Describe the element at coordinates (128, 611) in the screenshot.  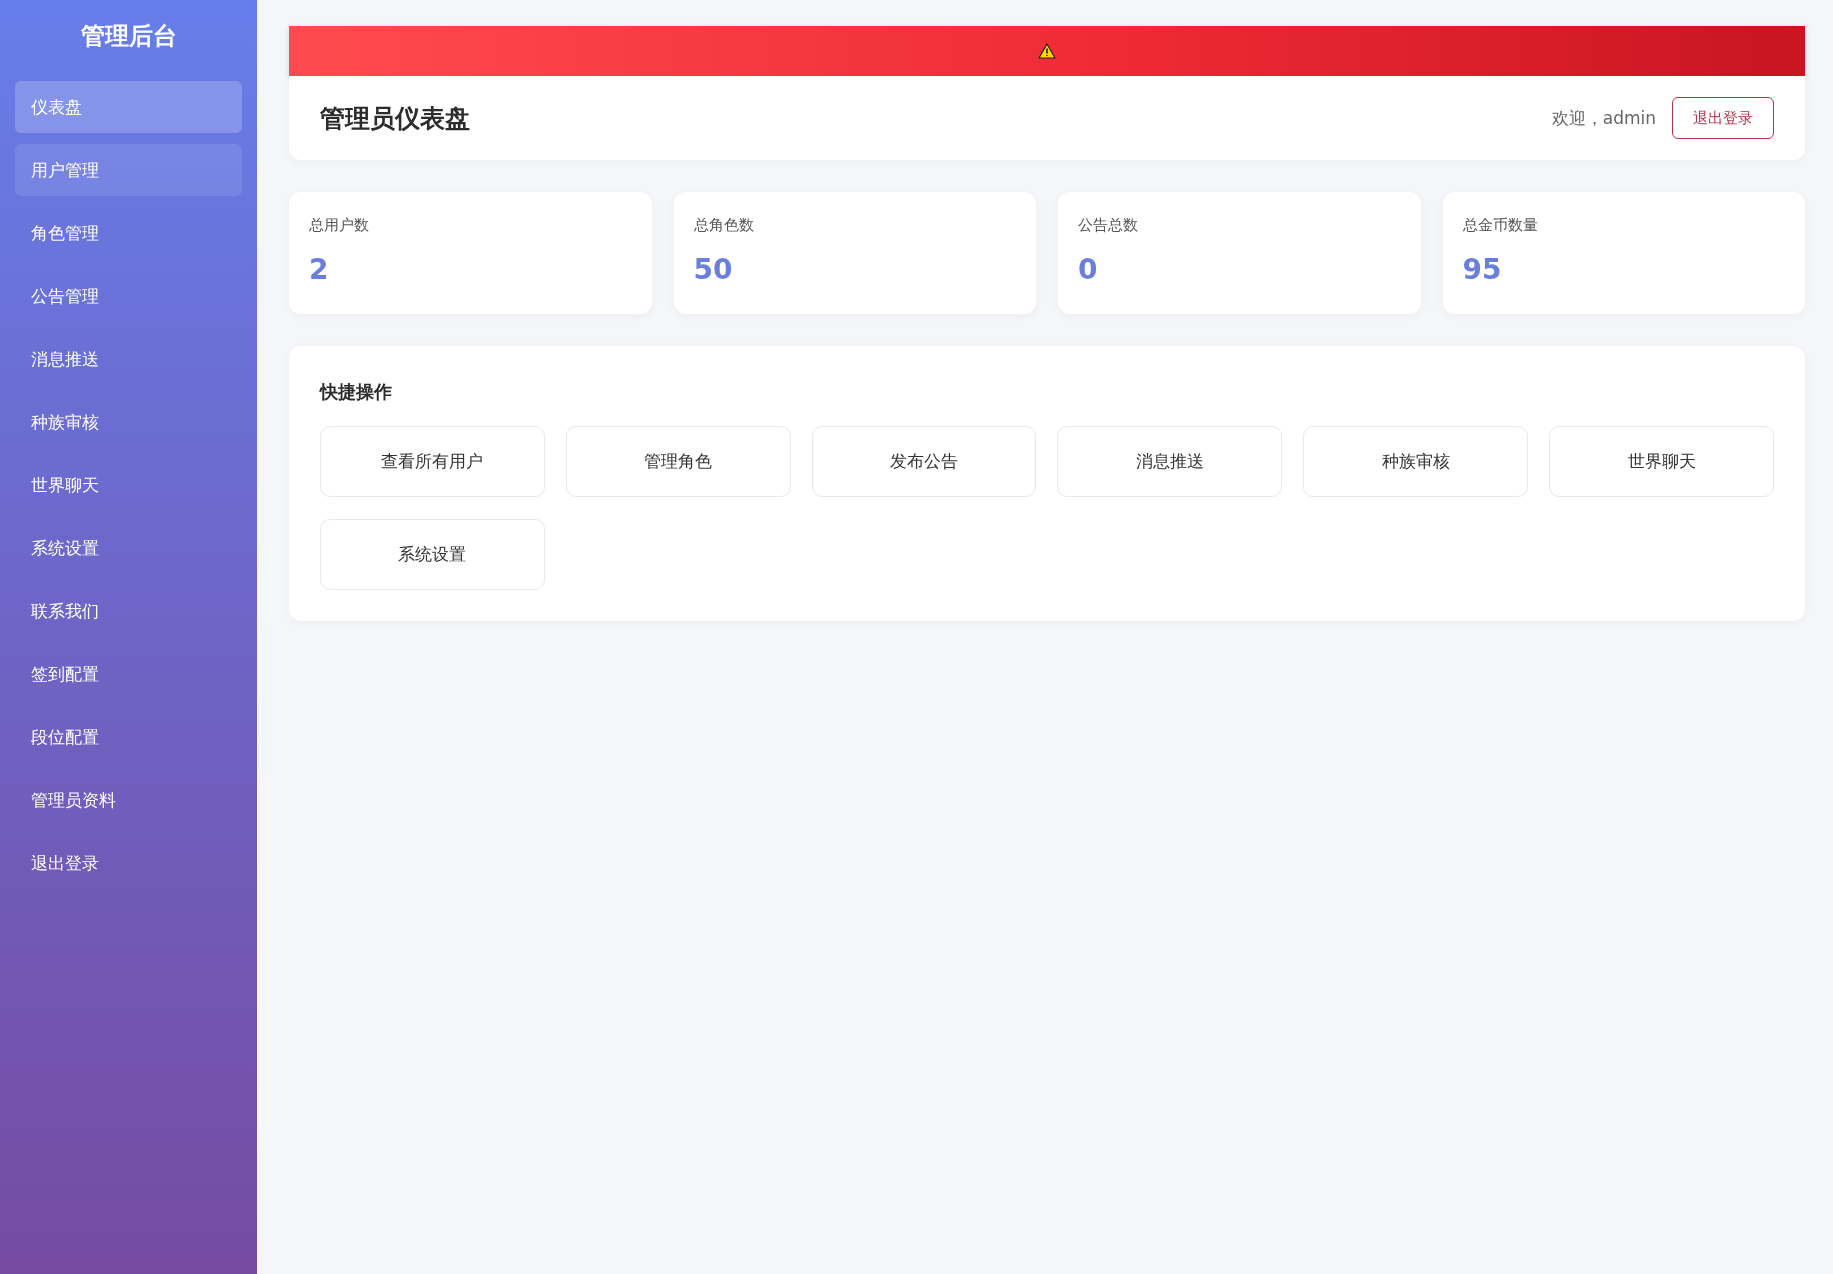
I see `sidebar-item: 联系我们` at that location.